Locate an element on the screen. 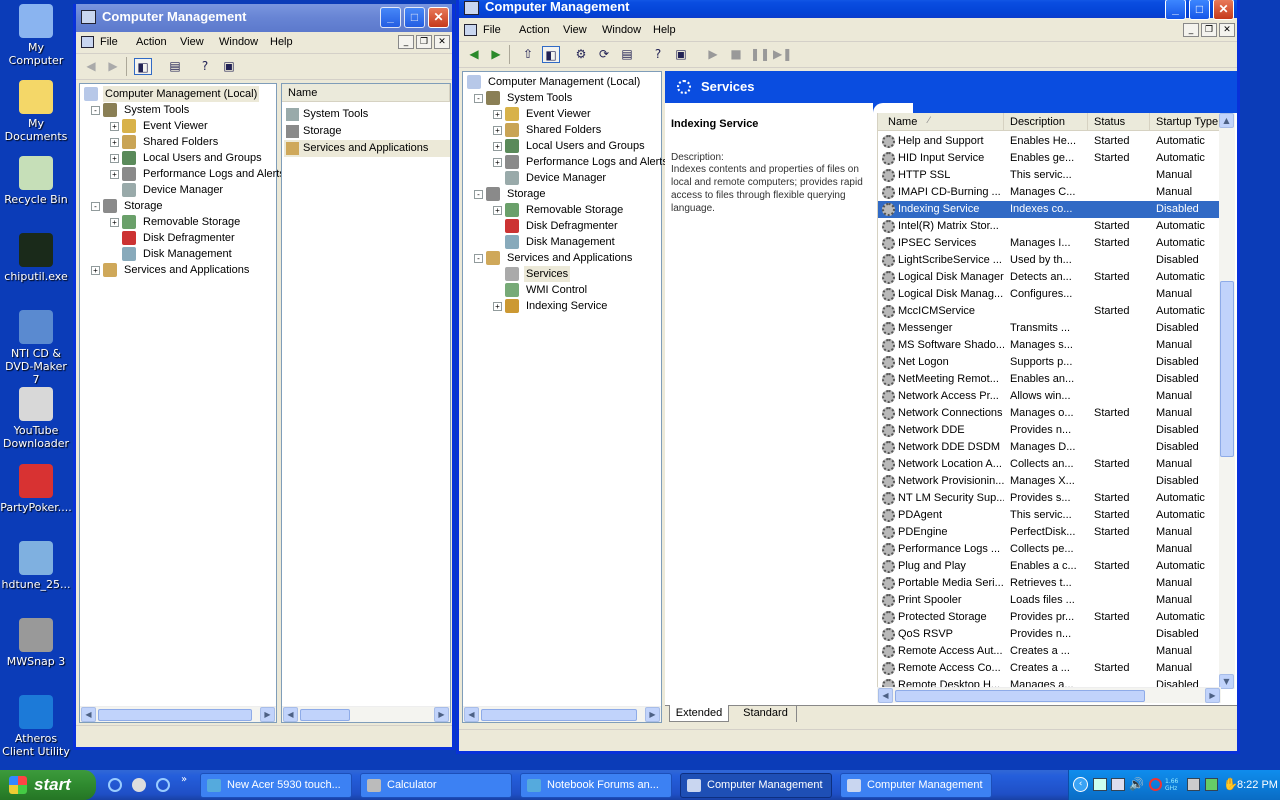 Image resolution: width=1280 pixels, height=800 pixels. security-icon is located at coordinates (1155, 784).